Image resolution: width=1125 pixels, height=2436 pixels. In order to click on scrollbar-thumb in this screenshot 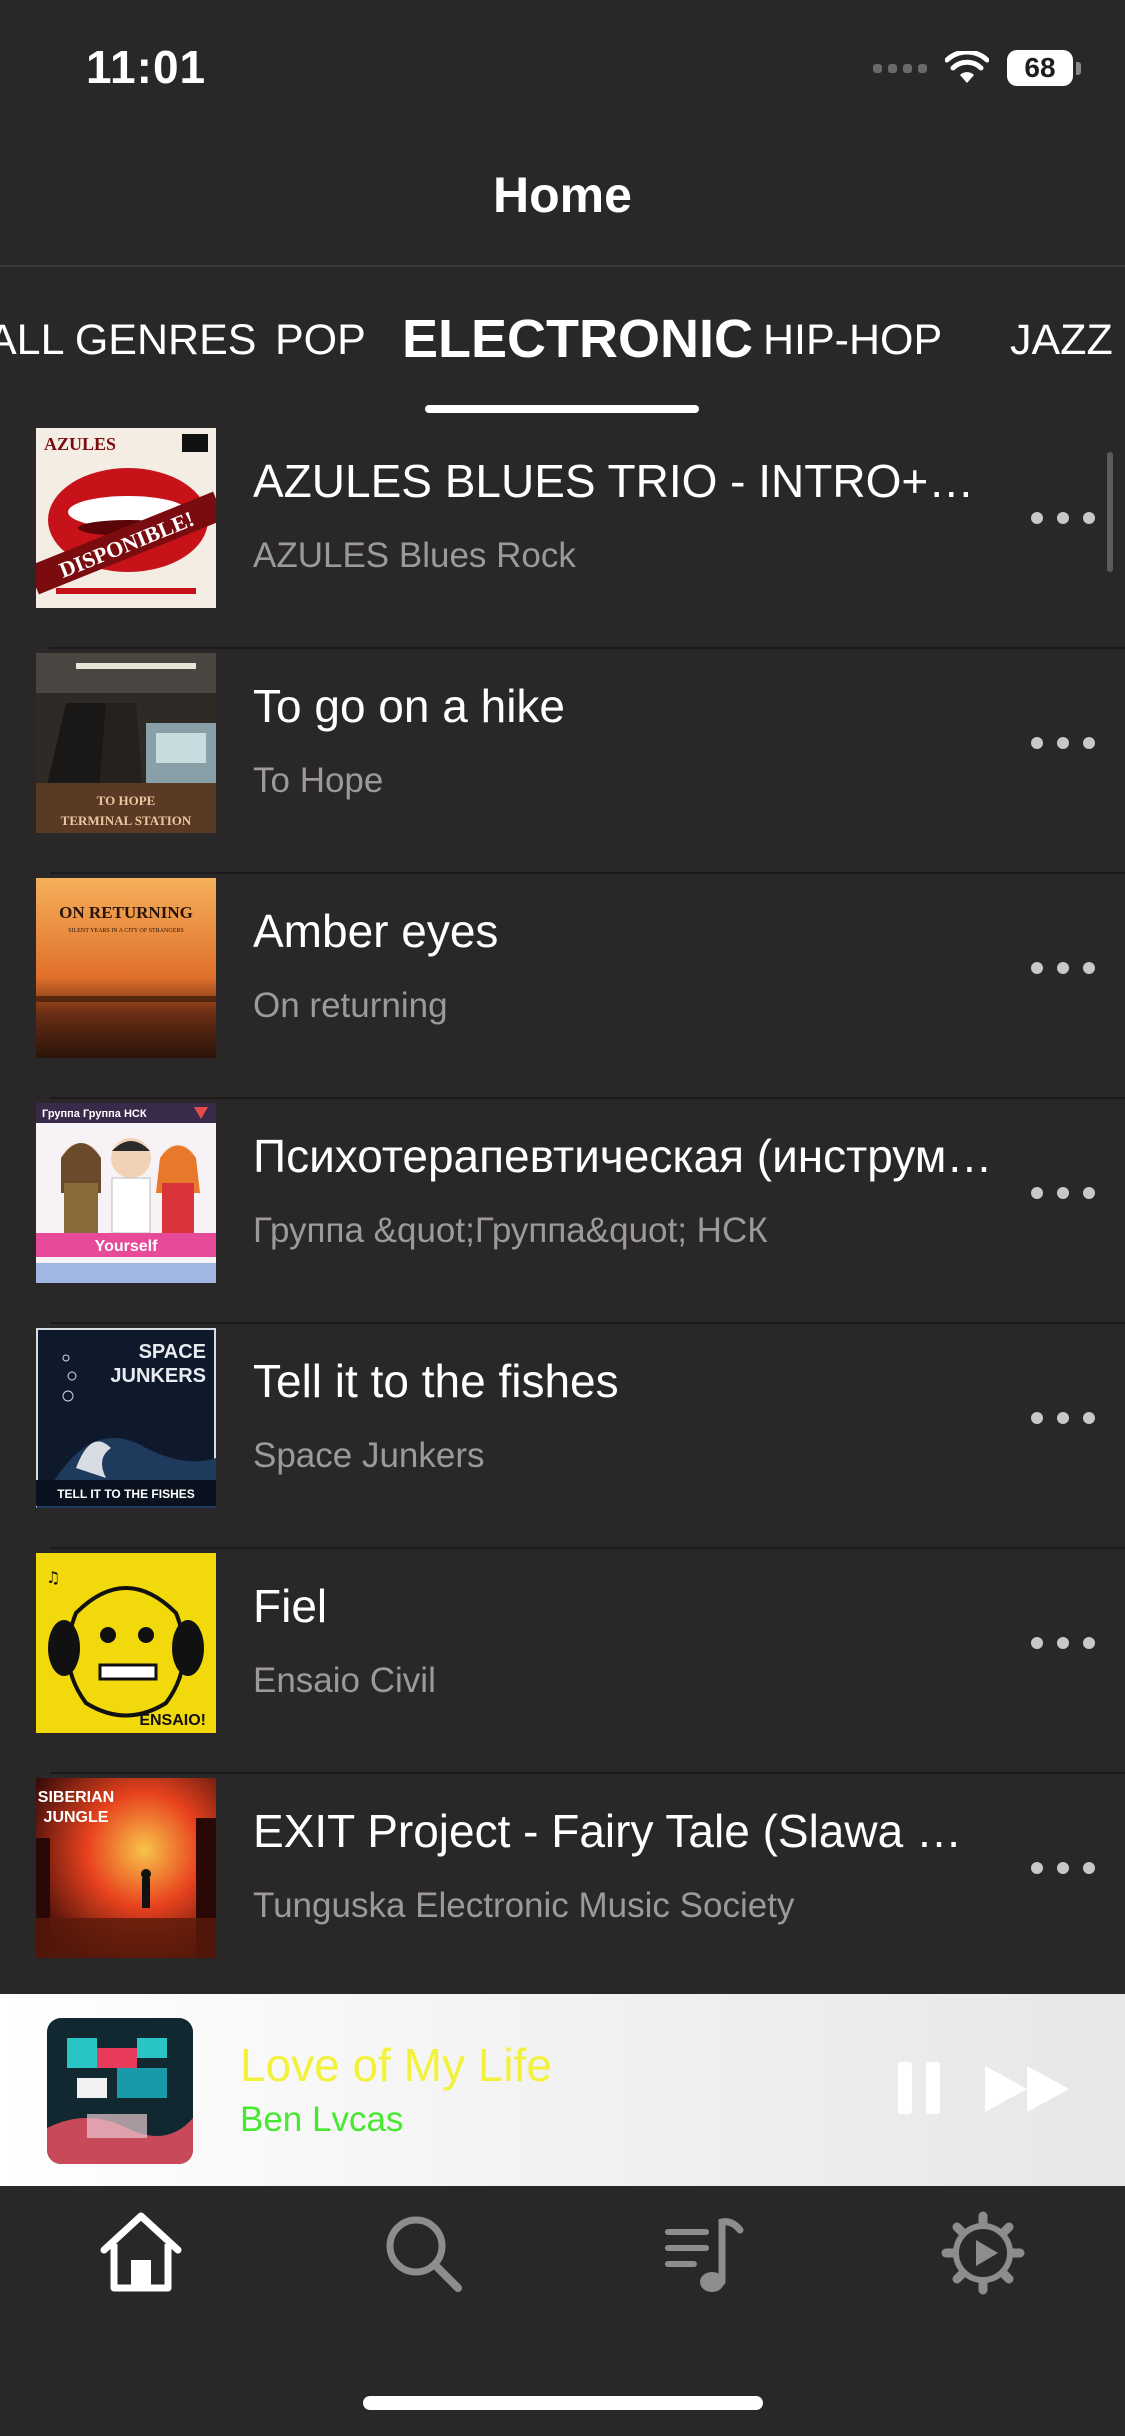, I will do `click(1110, 512)`.